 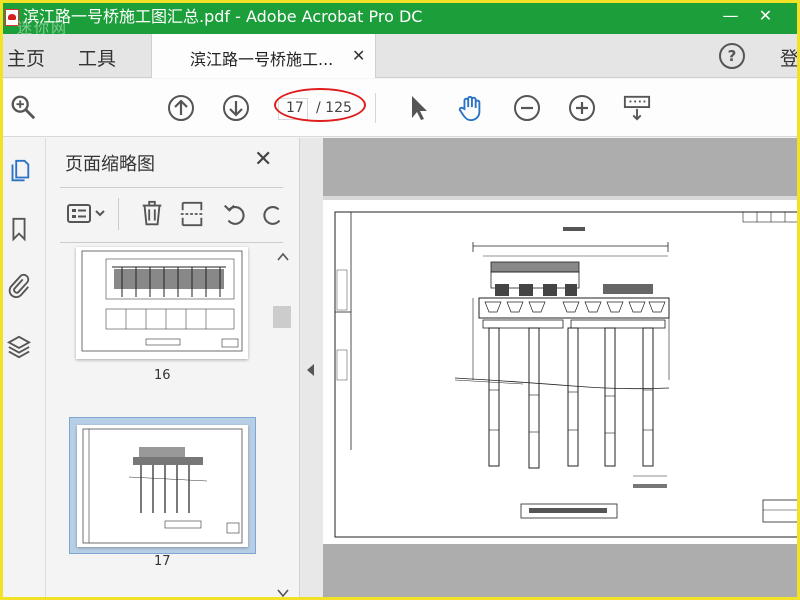 I want to click on annotation-ellipse, so click(x=320, y=105).